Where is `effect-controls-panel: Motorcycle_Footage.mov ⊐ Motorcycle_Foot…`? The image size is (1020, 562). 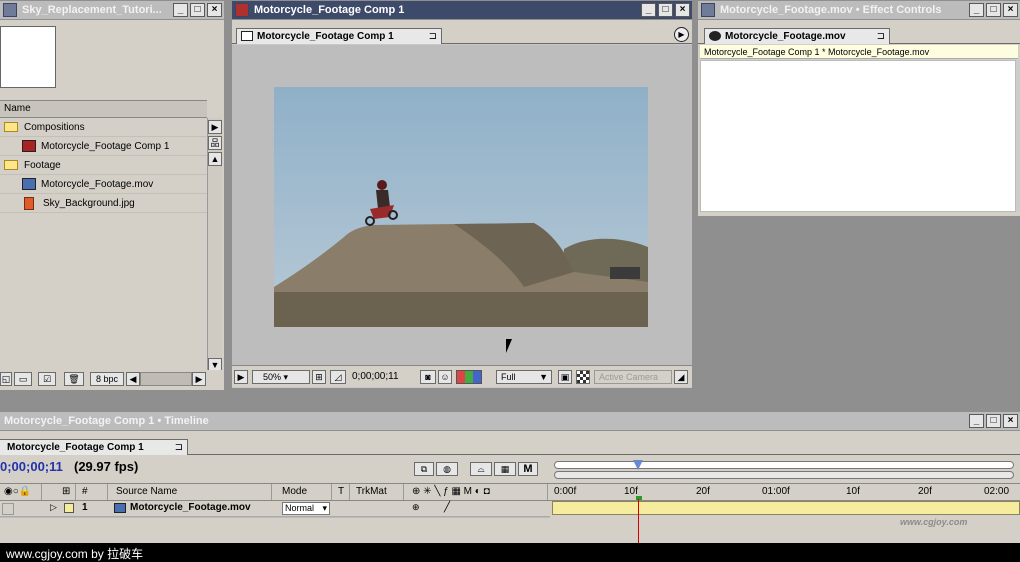
effect-controls-panel: Motorcycle_Footage.mov ⊐ Motorcycle_Foot… is located at coordinates (859, 118).